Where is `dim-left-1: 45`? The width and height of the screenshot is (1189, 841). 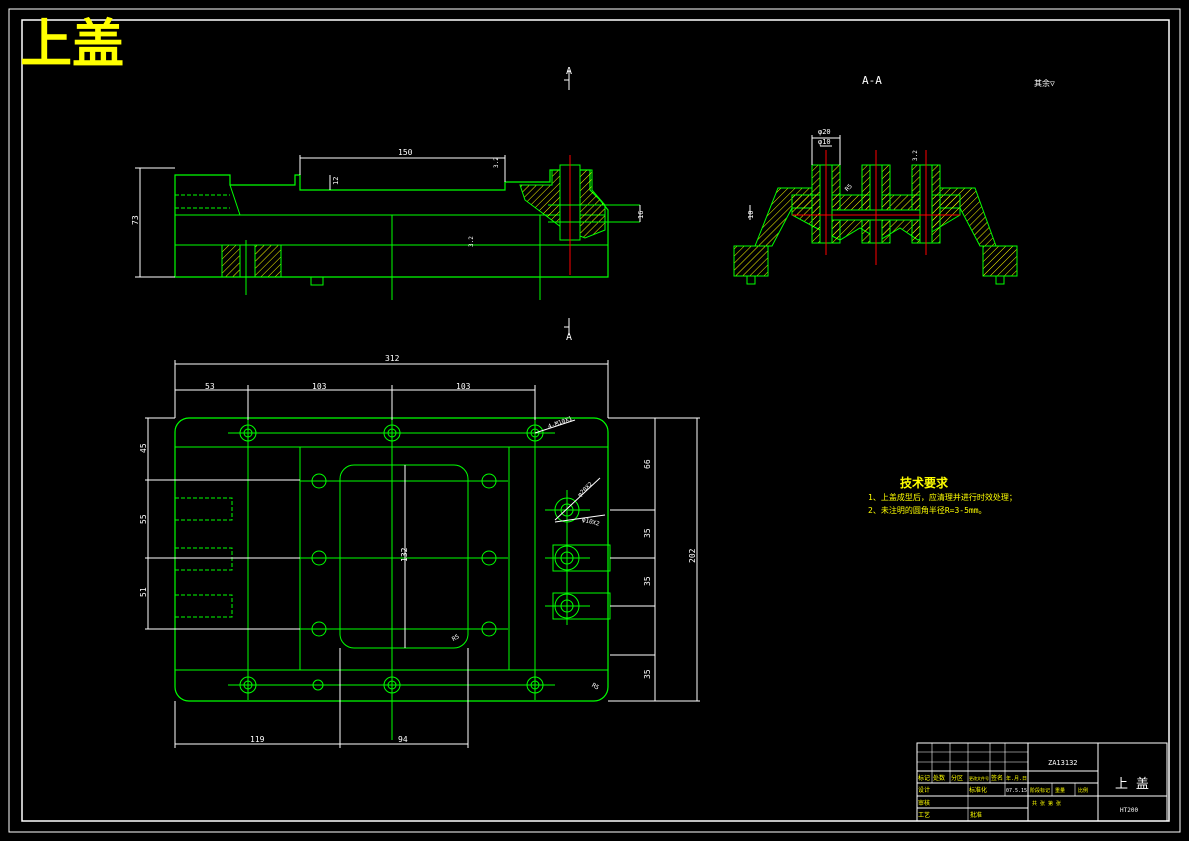
dim-left-1: 45 is located at coordinates (143, 448).